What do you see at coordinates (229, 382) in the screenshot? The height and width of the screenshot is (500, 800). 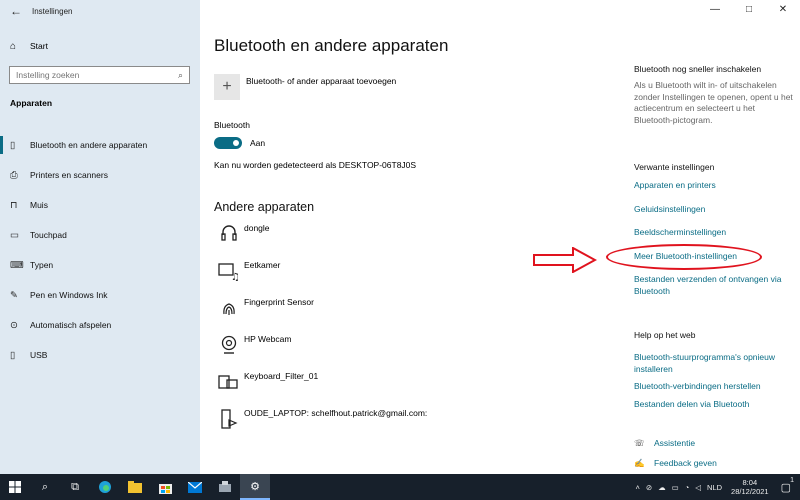 I see `generic-device-icon` at bounding box center [229, 382].